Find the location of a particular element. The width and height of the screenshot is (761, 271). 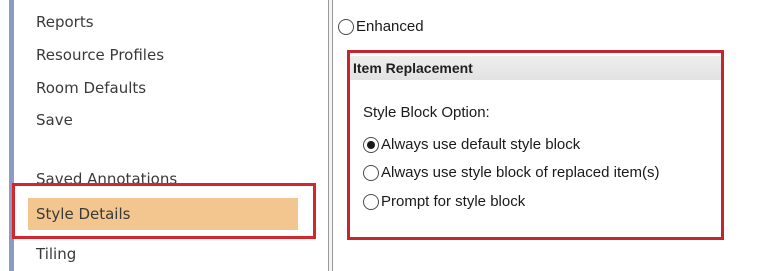

selected-item-highlight-box is located at coordinates (164, 211).